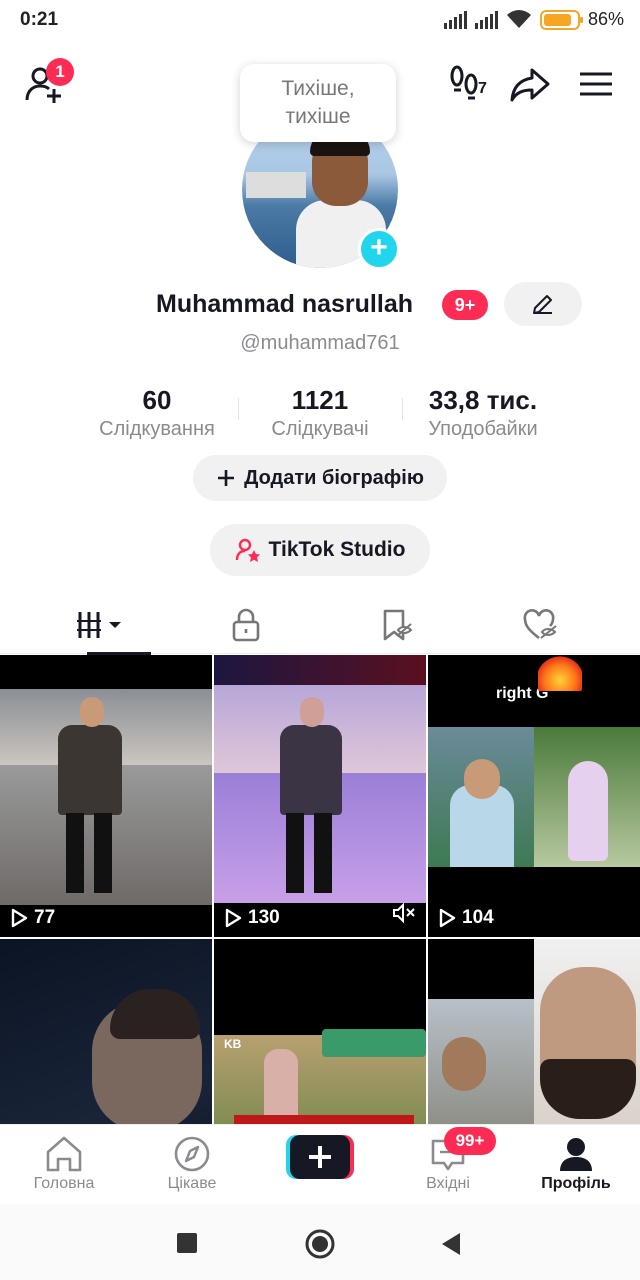  I want to click on add-bio-label: Додати біографію, so click(334, 477).